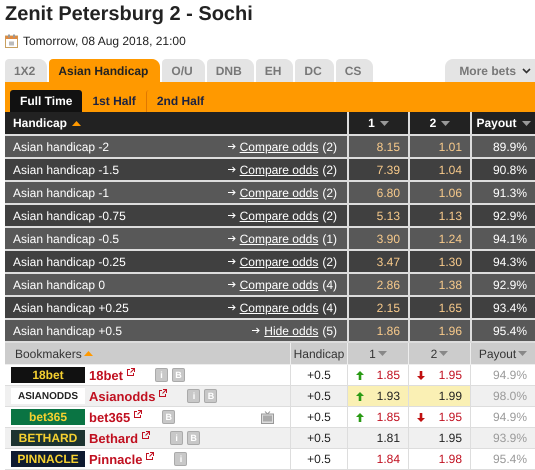 The image size is (535, 470). Describe the element at coordinates (109, 417) in the screenshot. I see `bookmaker-link: bet365` at that location.